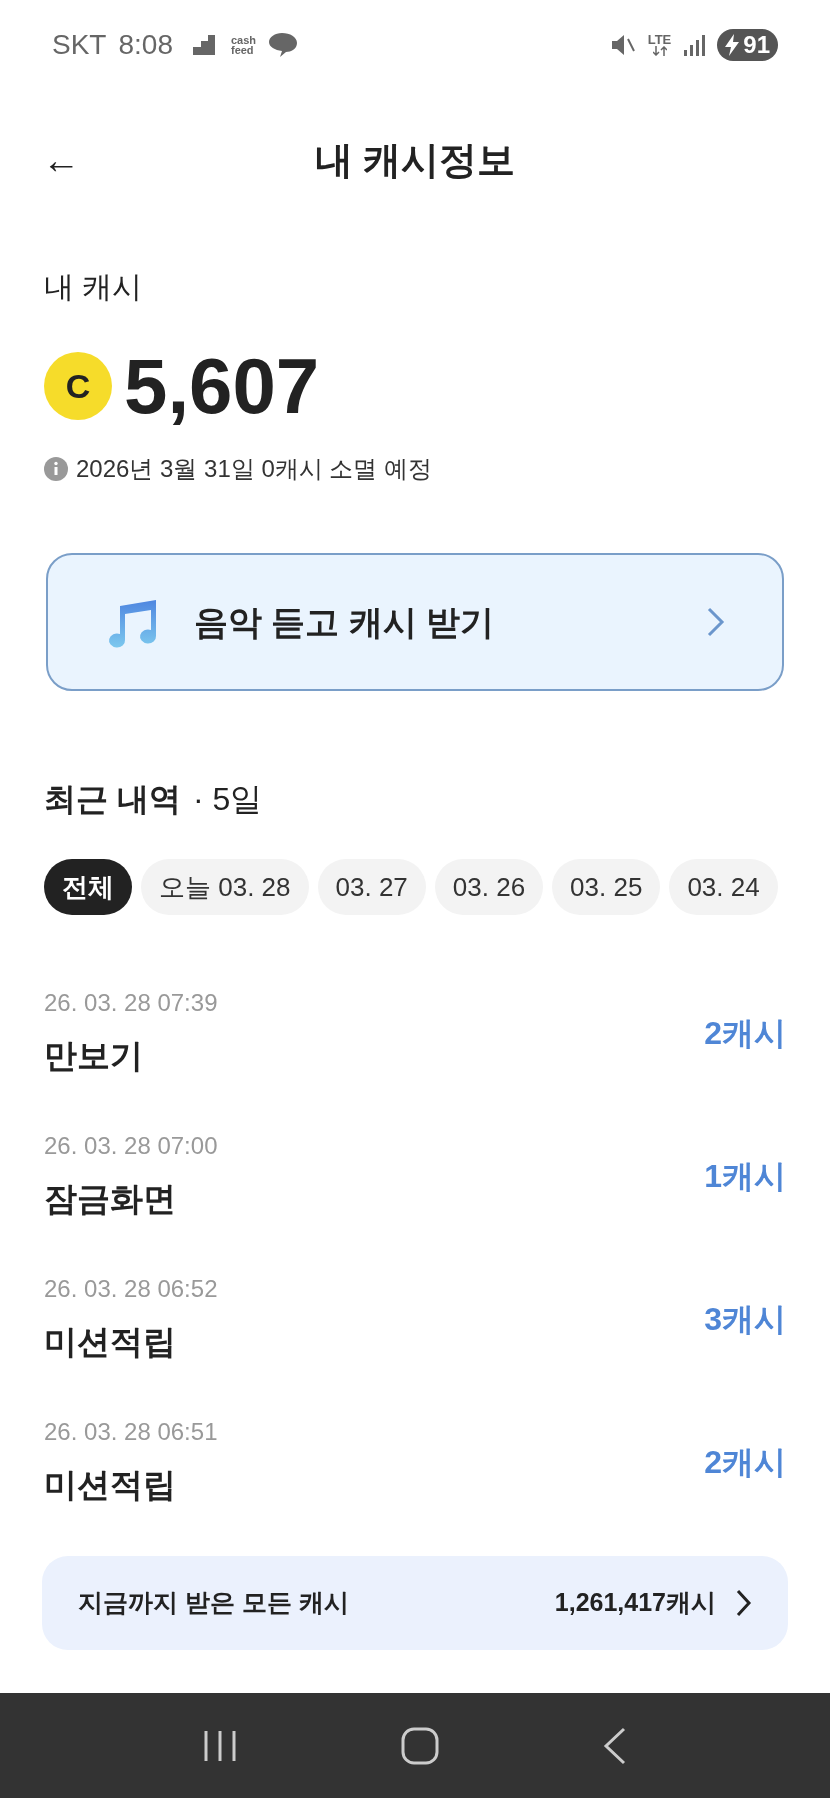 The width and height of the screenshot is (830, 1798). I want to click on coin-icon: C, so click(78, 386).